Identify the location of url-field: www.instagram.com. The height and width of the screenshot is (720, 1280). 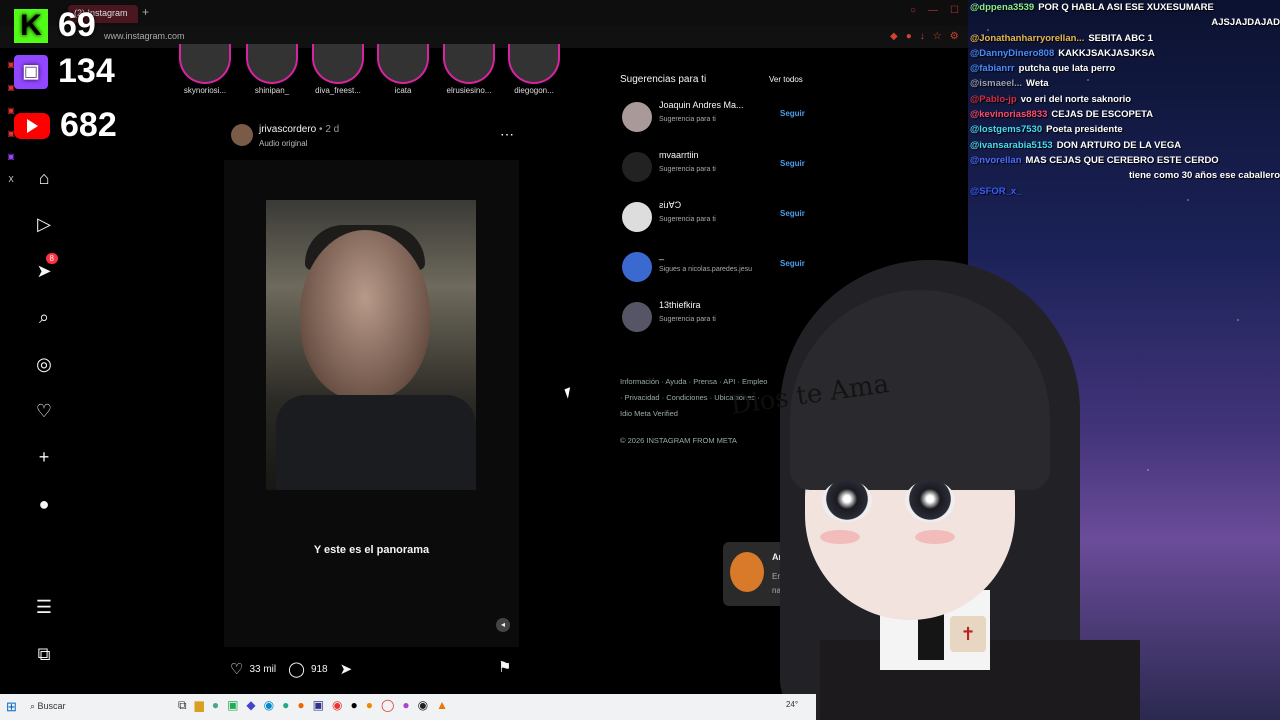
(144, 36).